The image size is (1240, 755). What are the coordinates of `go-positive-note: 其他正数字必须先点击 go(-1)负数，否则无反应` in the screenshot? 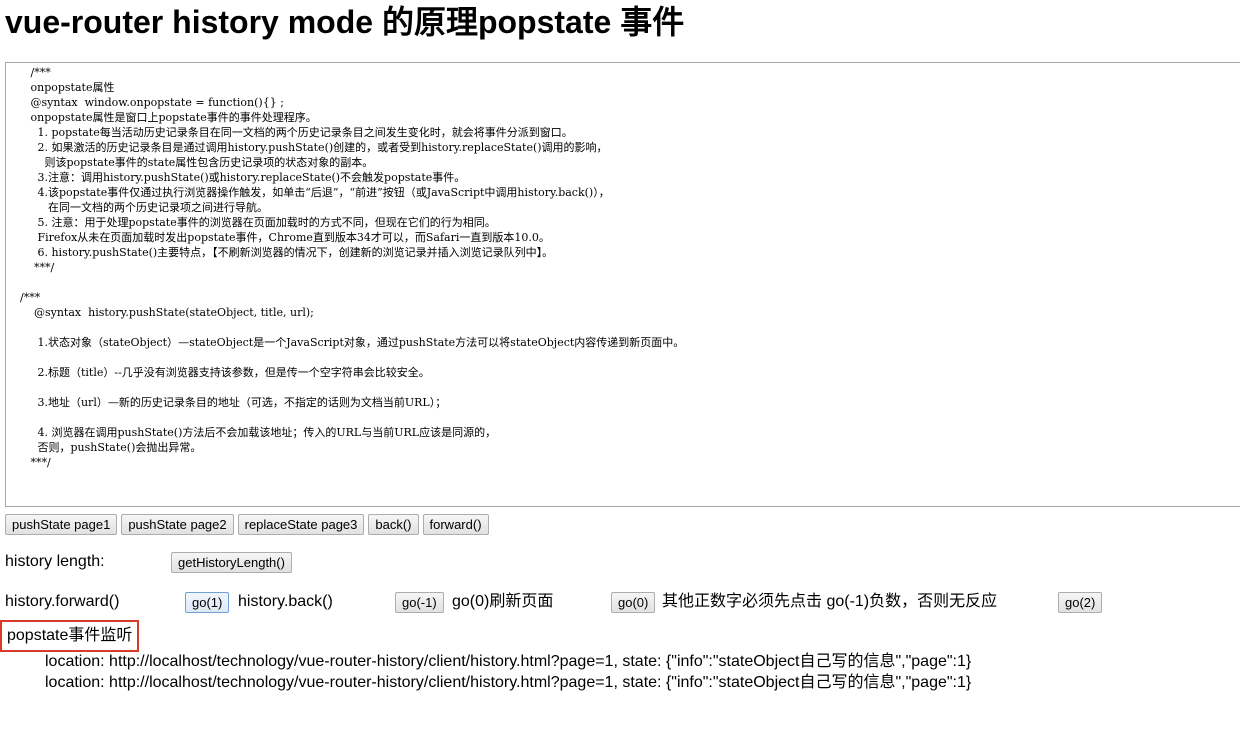 It's located at (830, 601).